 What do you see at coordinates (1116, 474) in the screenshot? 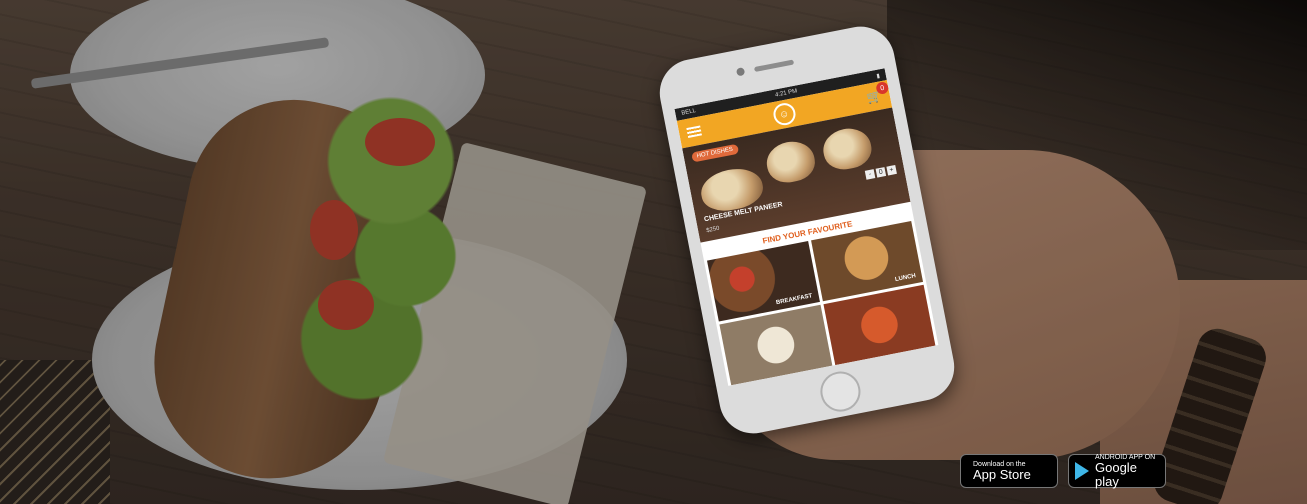
I see `google-play-big-text: Google play` at bounding box center [1116, 474].